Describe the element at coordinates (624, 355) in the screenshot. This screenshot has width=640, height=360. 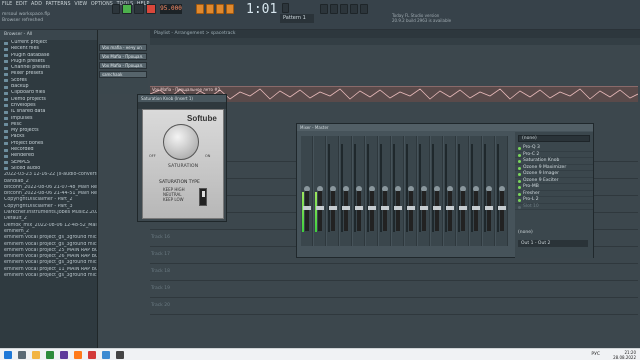
I see `clock: 21:20 28.08.2022` at that location.